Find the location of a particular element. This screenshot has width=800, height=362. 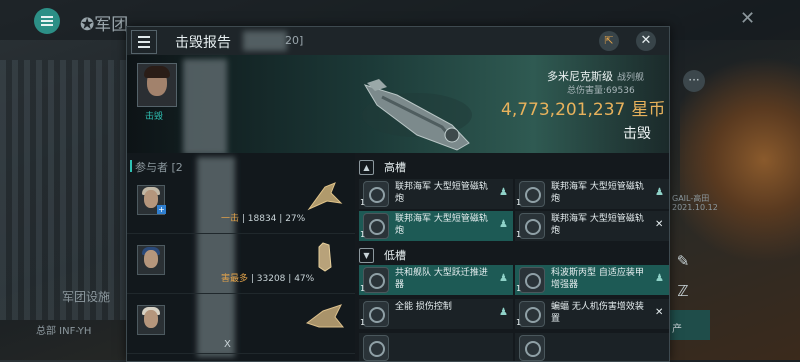

background-close-icon: ✕ is located at coordinates (747, 18).